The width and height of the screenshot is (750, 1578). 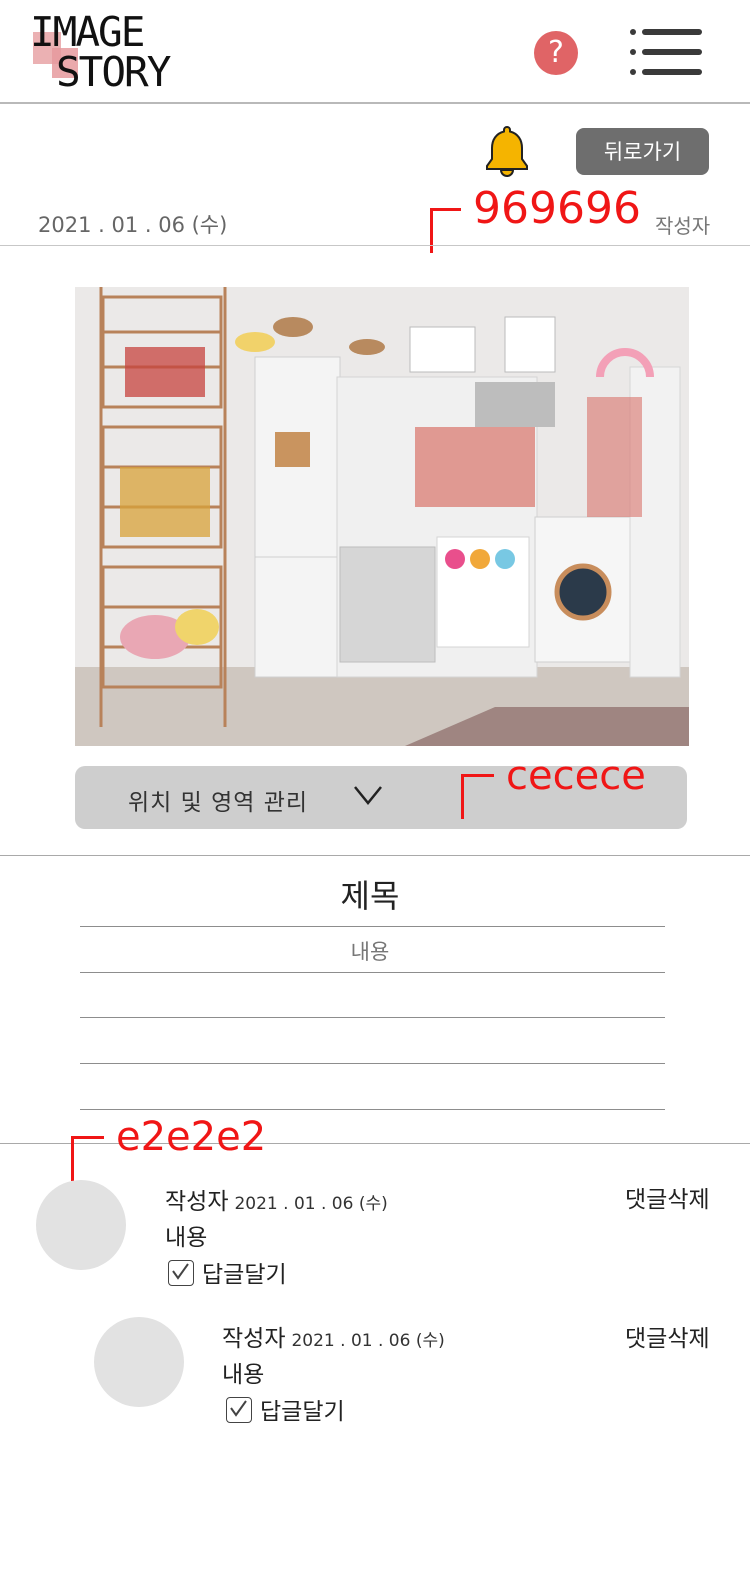 What do you see at coordinates (87, 32) in the screenshot?
I see `logo-text-line1: IMAGE` at bounding box center [87, 32].